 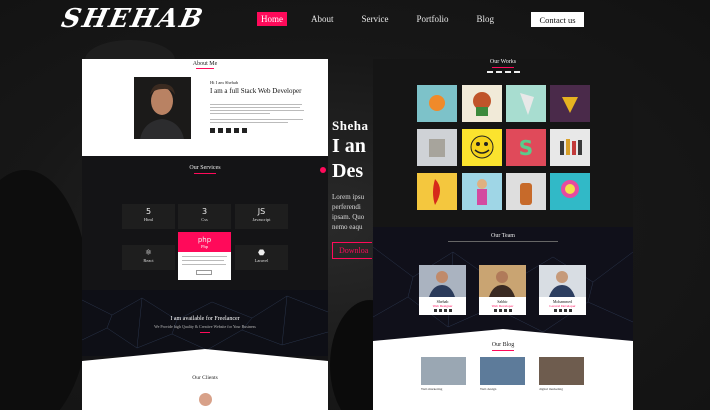 I want to click on team-card: Mohammed Laravel Developer, so click(x=562, y=290).